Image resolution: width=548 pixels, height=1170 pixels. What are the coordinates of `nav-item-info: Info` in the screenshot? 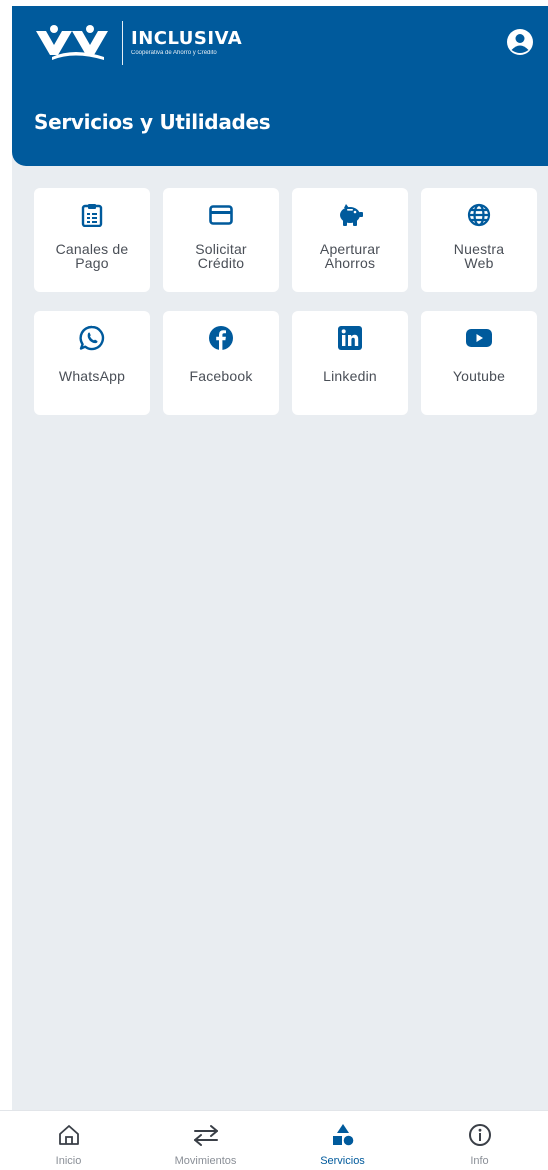 It's located at (479, 1140).